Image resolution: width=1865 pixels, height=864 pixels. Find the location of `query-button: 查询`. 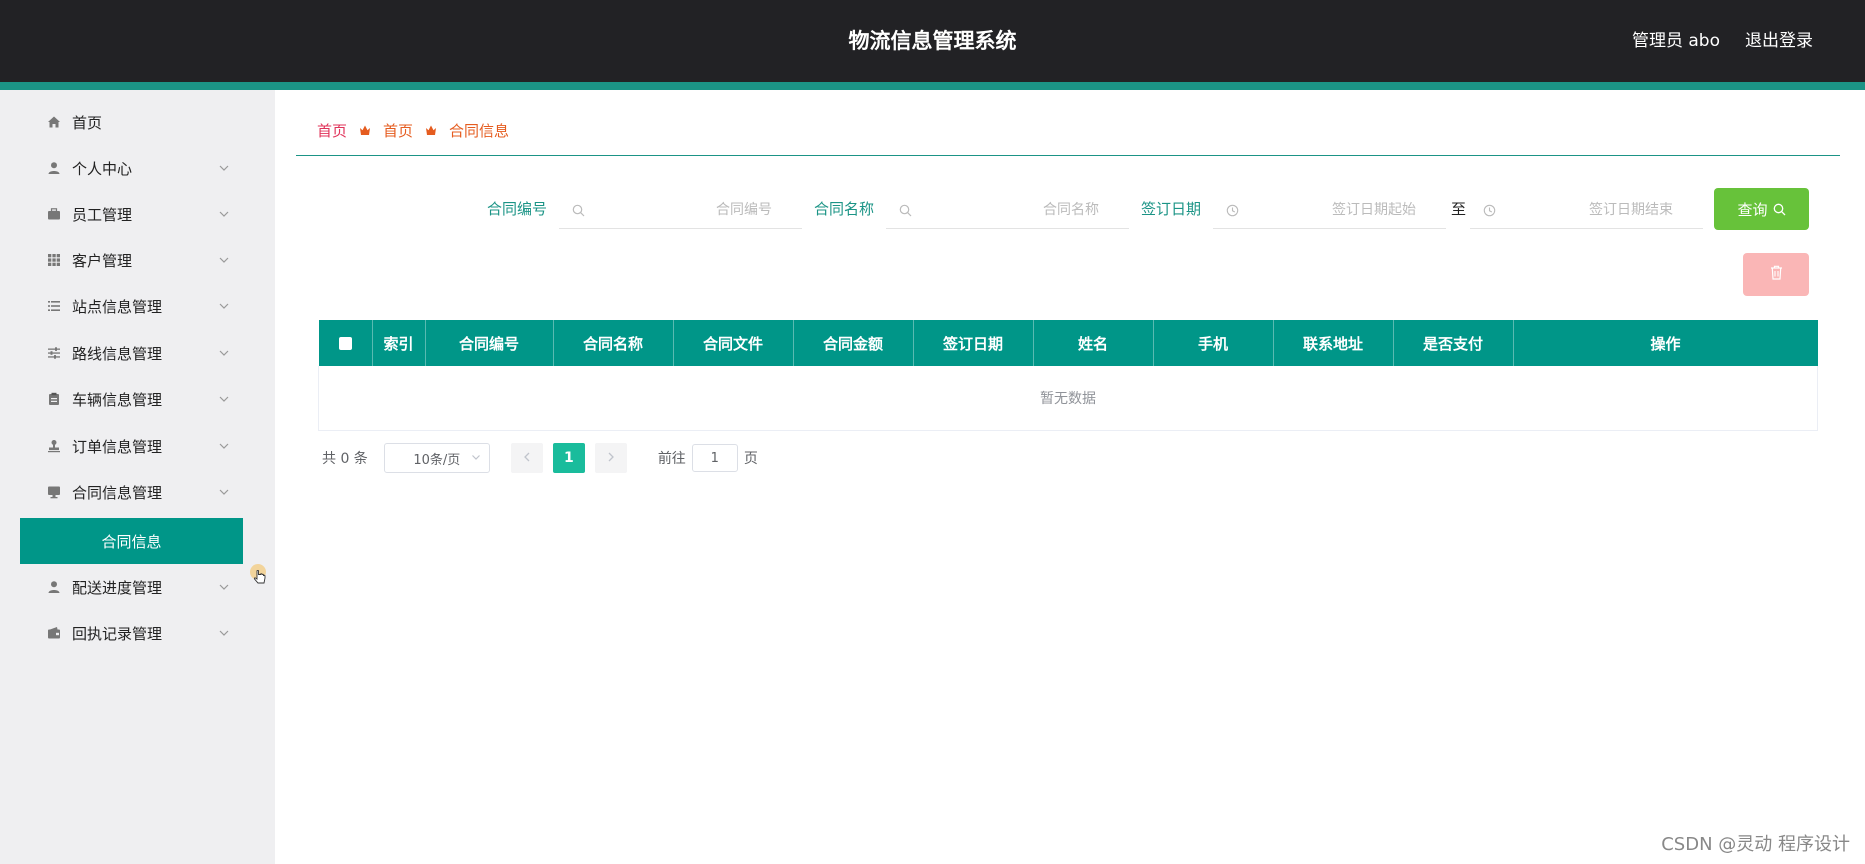

query-button: 查询 is located at coordinates (1761, 209).